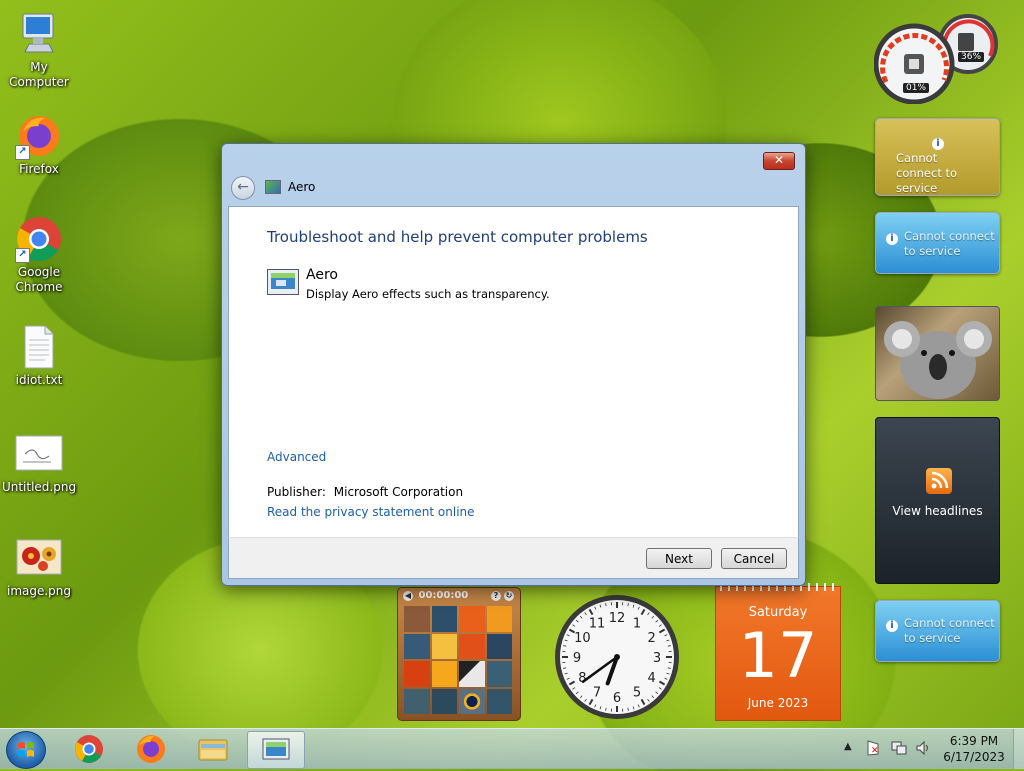  I want to click on taskbar-troubleshooter, so click(276, 750).